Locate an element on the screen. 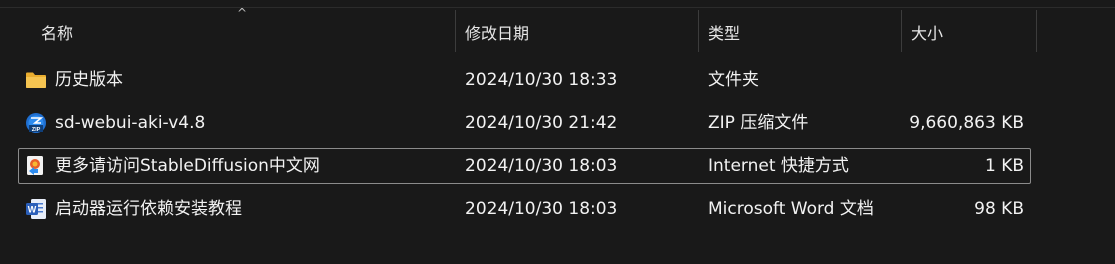 This screenshot has width=1115, height=264. column-header-size-label: 大小 is located at coordinates (927, 33).